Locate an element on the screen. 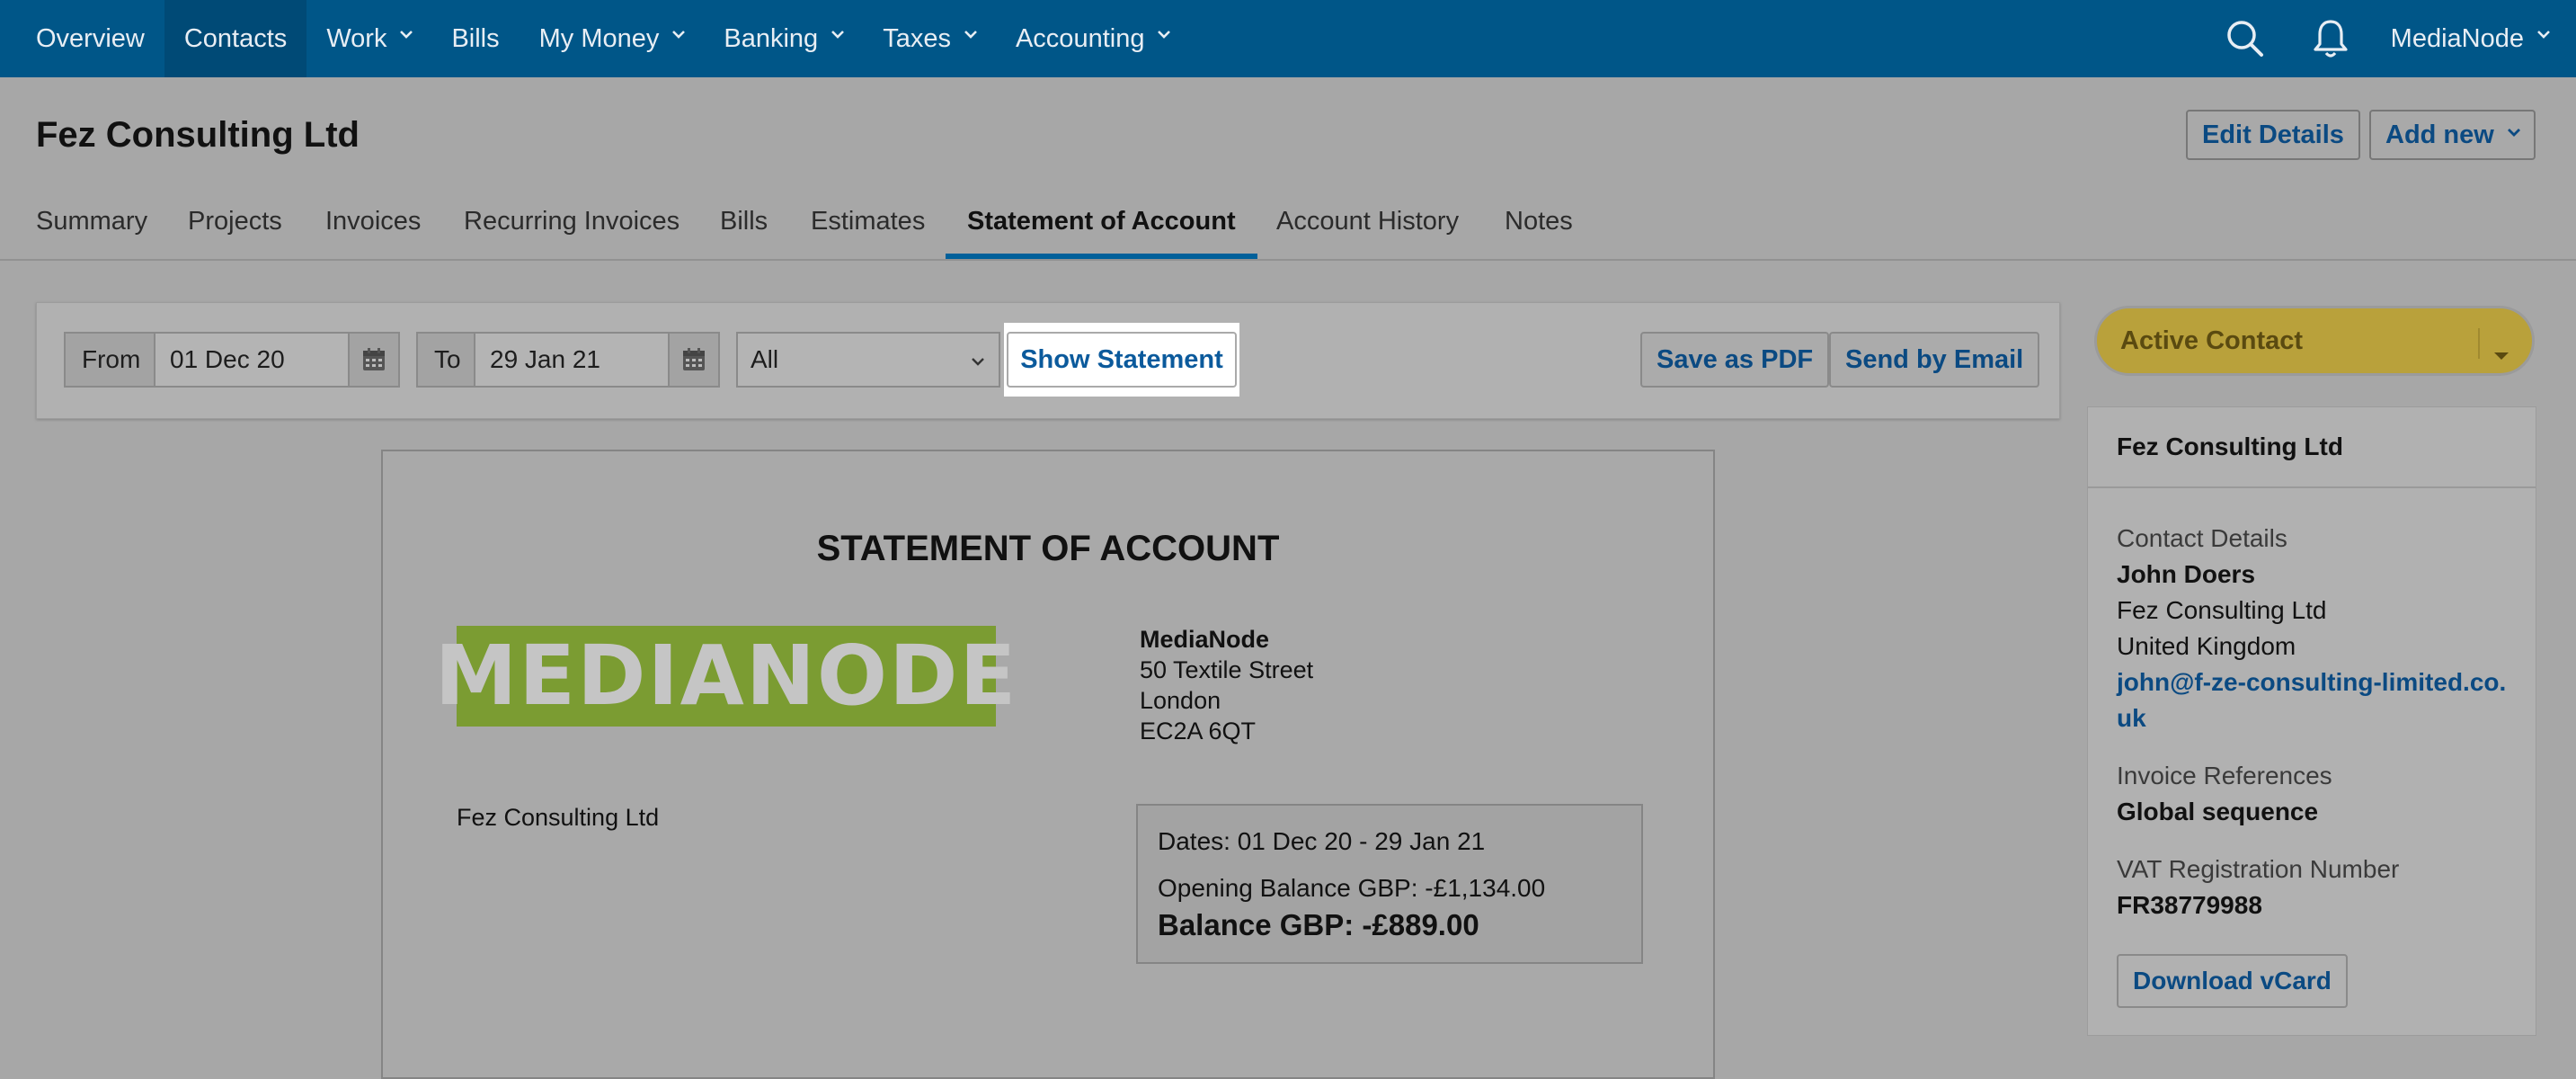  contact-details-label: Contact Details is located at coordinates (2202, 538).